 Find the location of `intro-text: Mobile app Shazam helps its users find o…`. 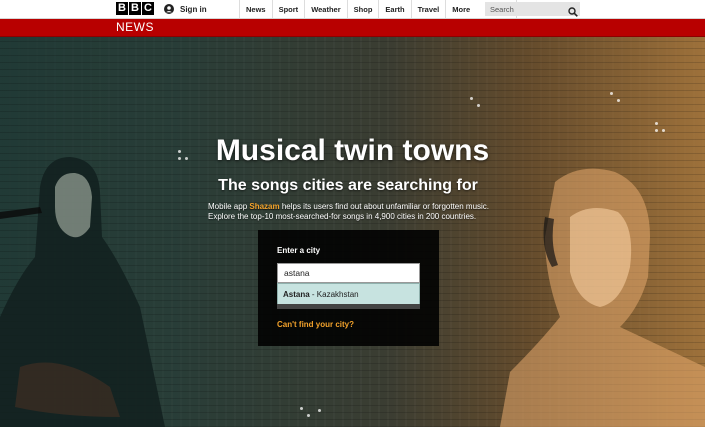

intro-text: Mobile app Shazam helps its users find o… is located at coordinates (358, 212).